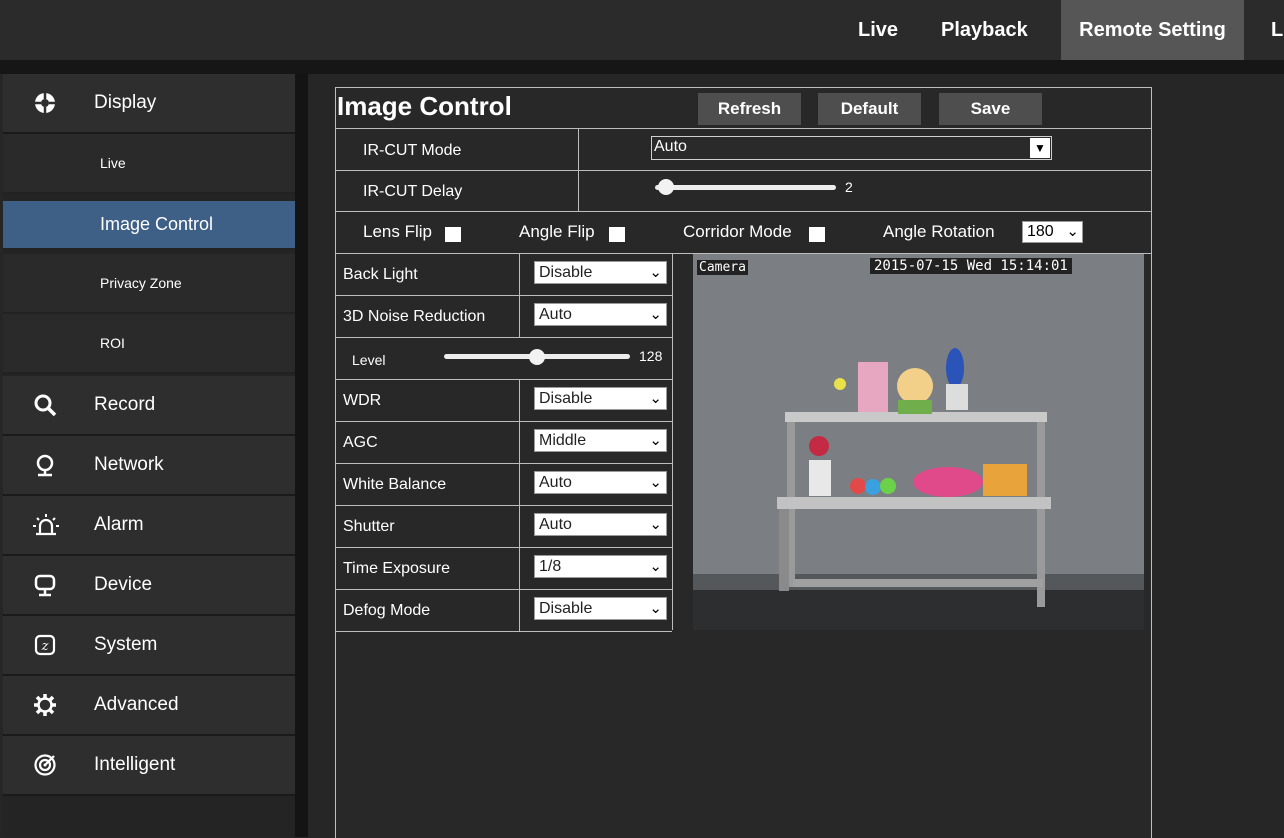 The height and width of the screenshot is (838, 1284). I want to click on defog-mode-select: Disable ⌄, so click(600, 608).